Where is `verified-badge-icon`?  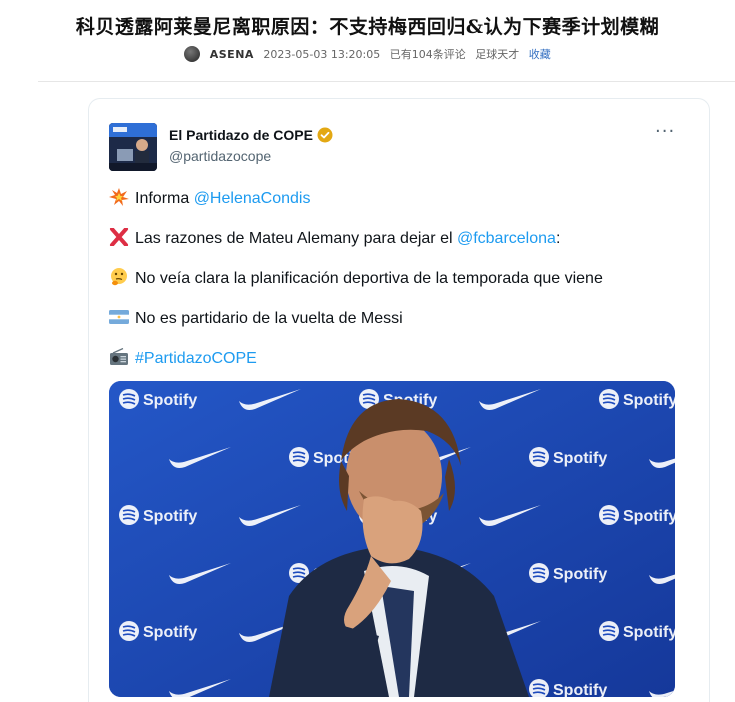 verified-badge-icon is located at coordinates (325, 135).